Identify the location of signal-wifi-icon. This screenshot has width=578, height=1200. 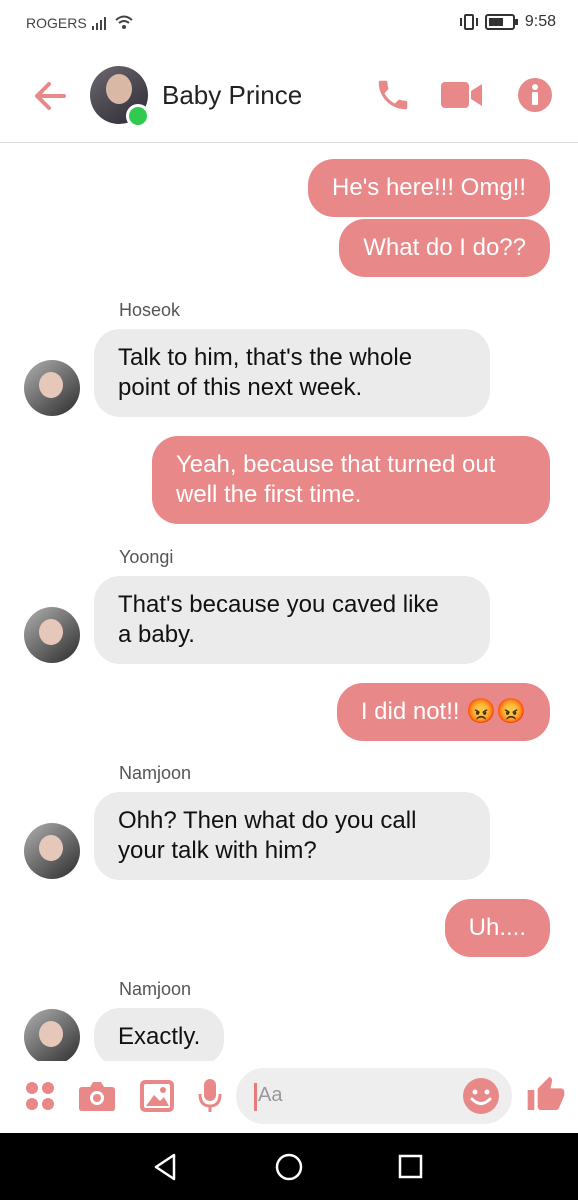
(112, 22).